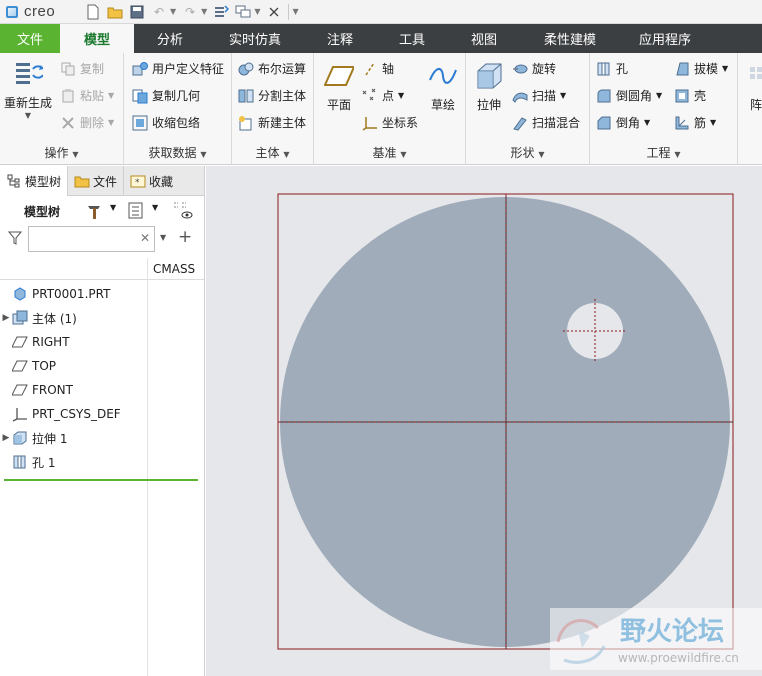 Image resolution: width=762 pixels, height=676 pixels. I want to click on close-window-icon, so click(274, 12).